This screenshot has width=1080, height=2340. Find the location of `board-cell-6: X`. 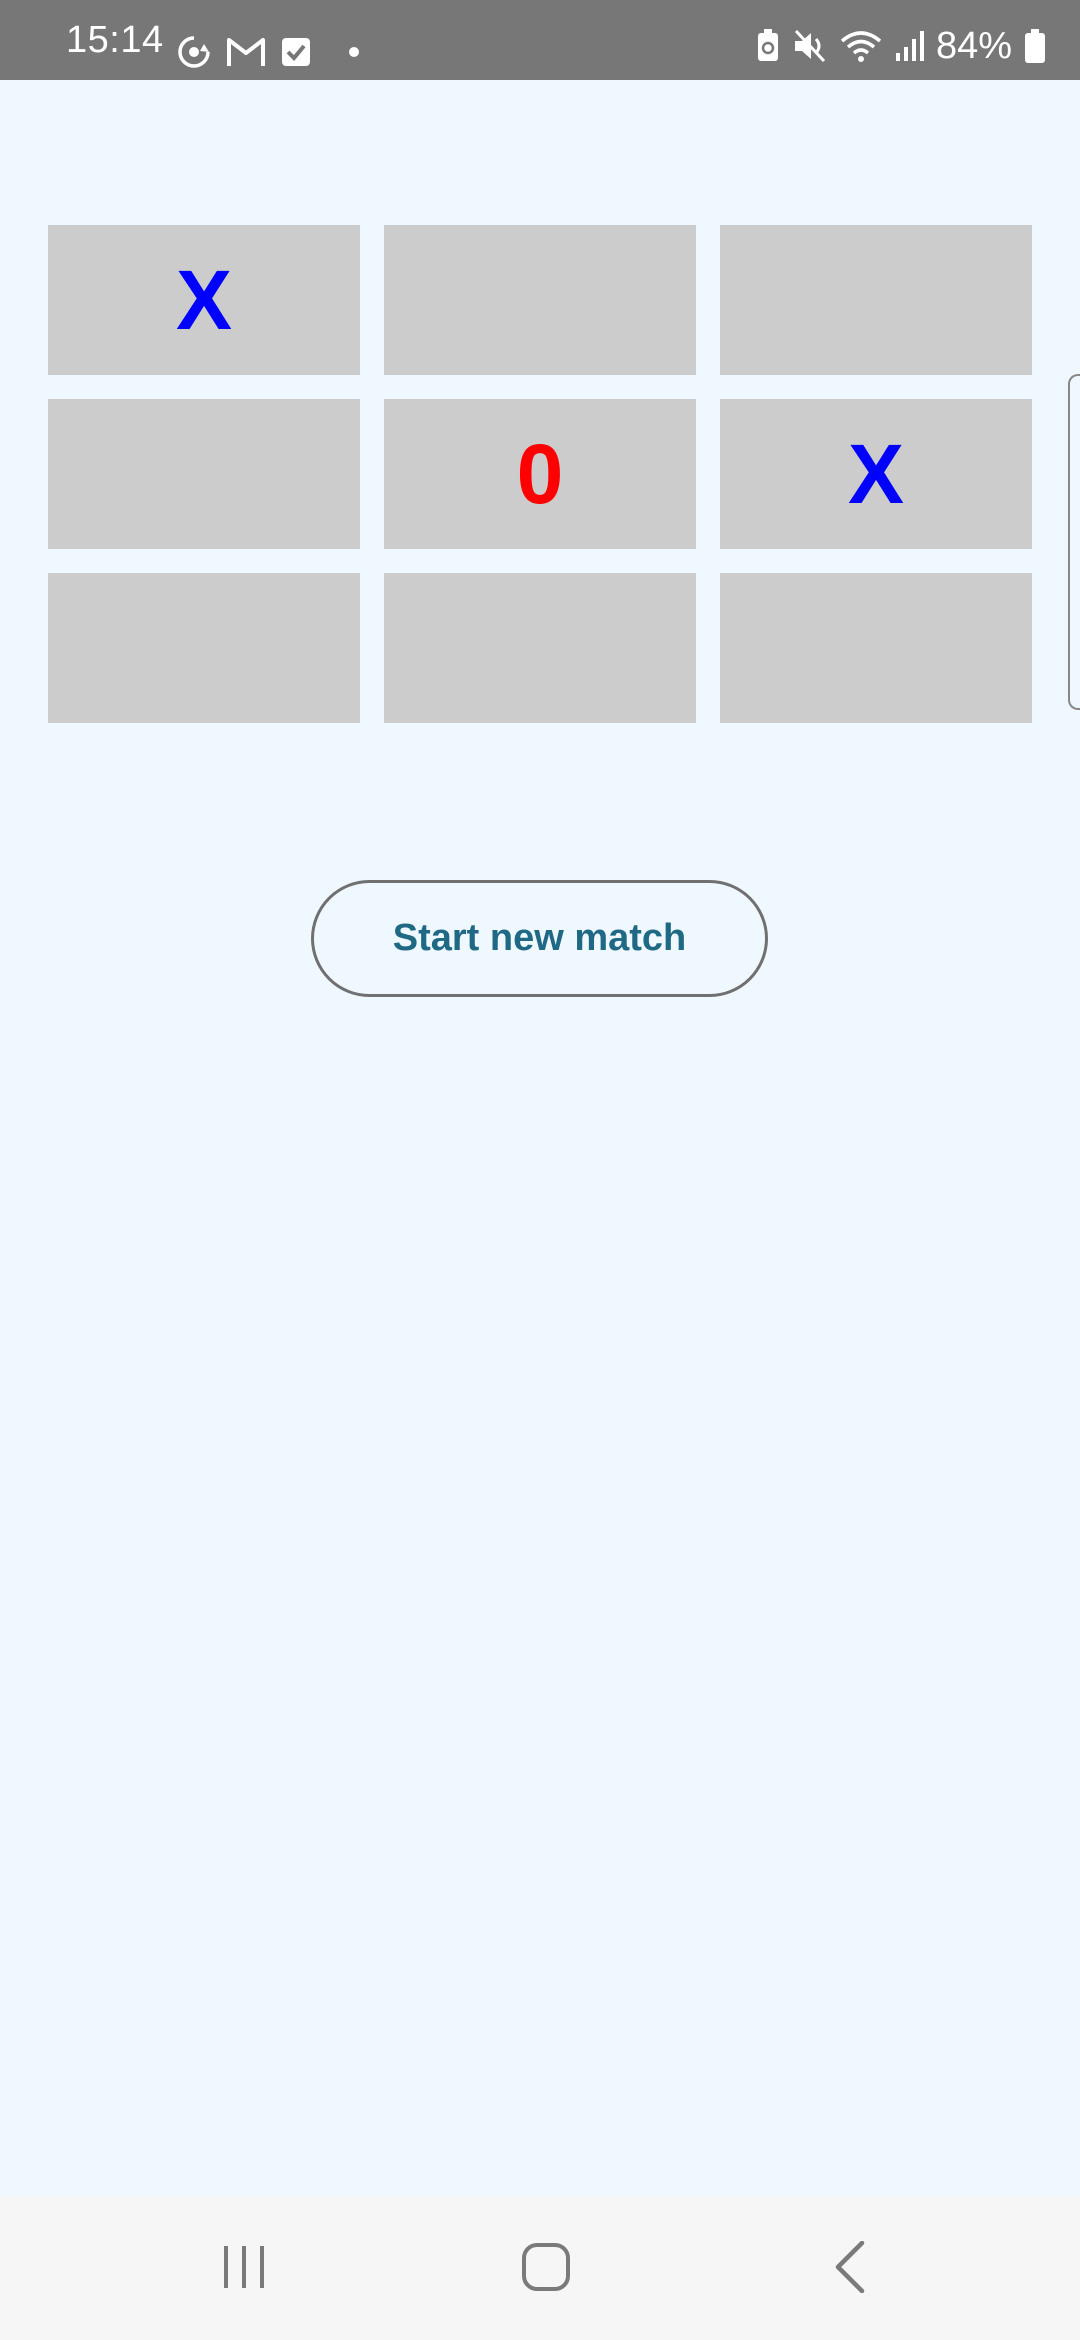

board-cell-6: X is located at coordinates (876, 474).